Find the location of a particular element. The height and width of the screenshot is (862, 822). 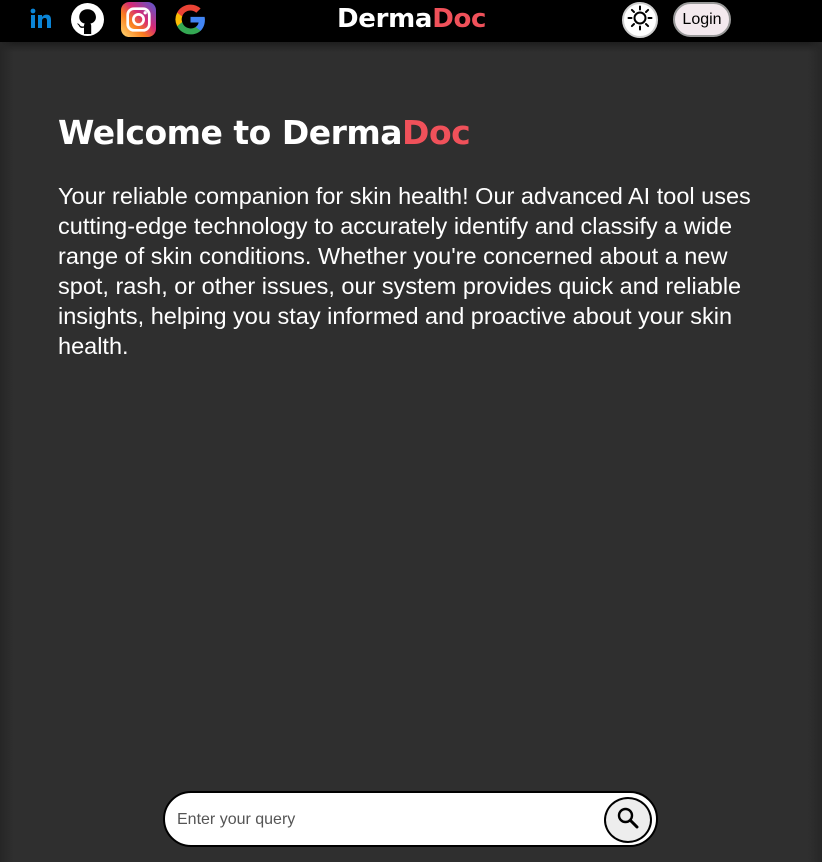

page-title-part2: Doc is located at coordinates (436, 132).